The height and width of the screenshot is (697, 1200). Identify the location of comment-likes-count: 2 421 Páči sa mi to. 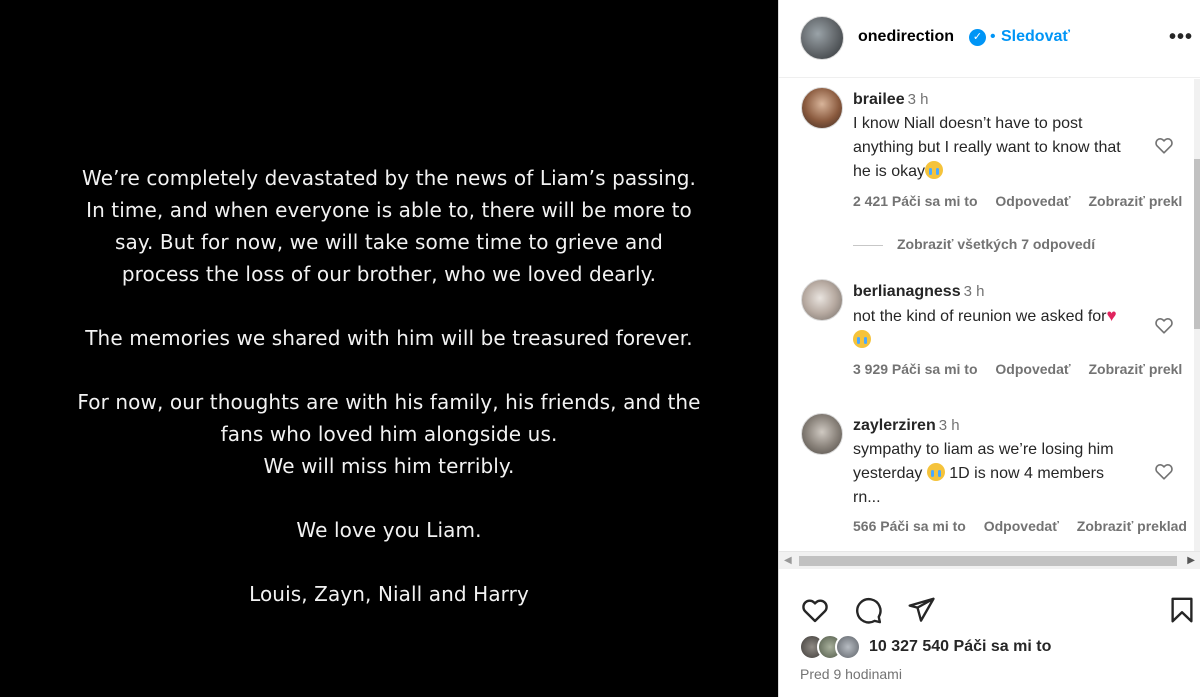
(915, 201).